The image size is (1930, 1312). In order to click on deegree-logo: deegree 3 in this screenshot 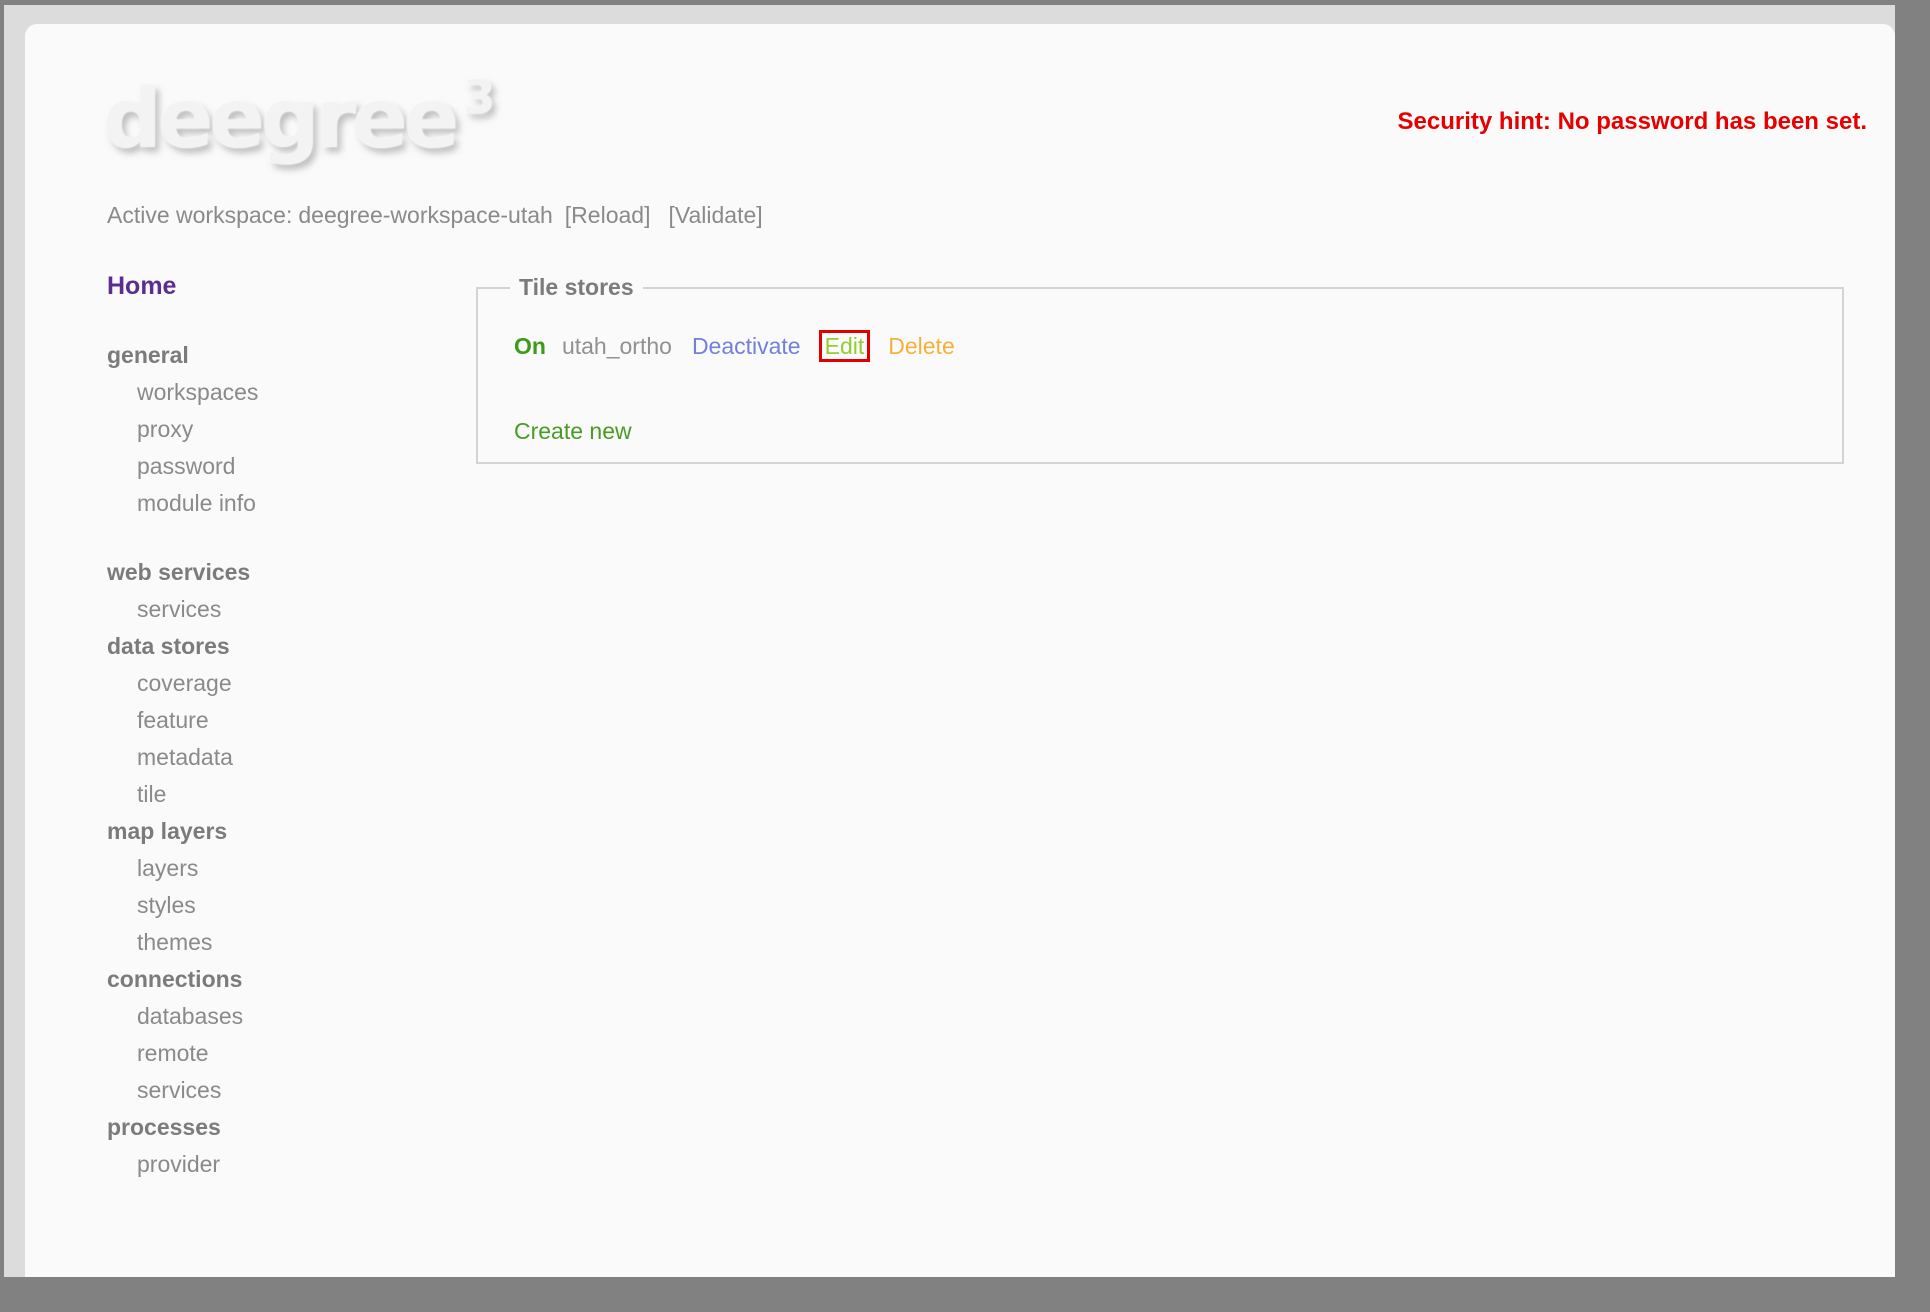, I will do `click(299, 118)`.